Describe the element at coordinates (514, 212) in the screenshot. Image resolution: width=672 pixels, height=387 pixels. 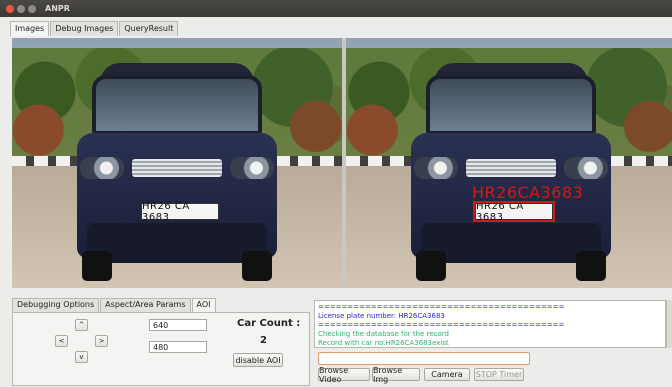
I see `license-plate-detected: HR26 CA 3683` at that location.